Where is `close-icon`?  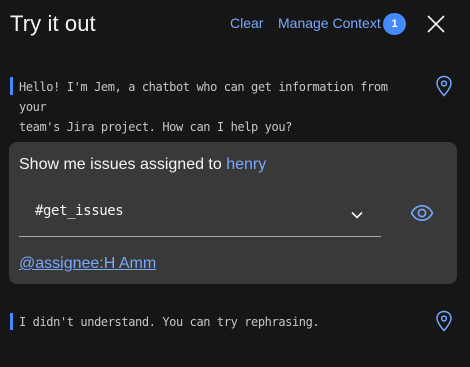
close-icon is located at coordinates (436, 24).